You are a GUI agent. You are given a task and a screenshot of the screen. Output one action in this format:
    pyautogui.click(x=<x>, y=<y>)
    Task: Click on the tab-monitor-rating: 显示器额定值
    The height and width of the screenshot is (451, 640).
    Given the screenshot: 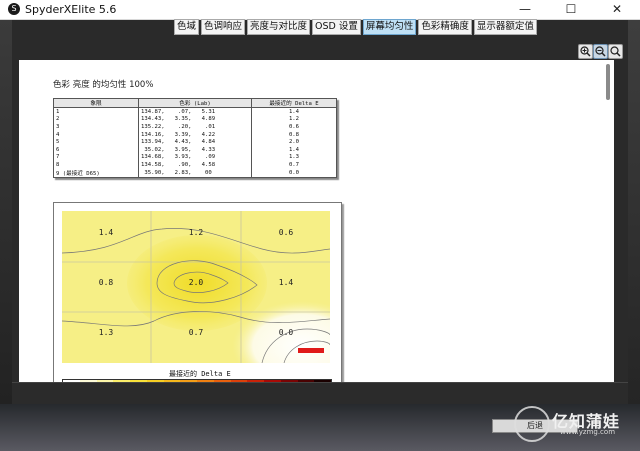 What is the action you would take?
    pyautogui.click(x=505, y=27)
    